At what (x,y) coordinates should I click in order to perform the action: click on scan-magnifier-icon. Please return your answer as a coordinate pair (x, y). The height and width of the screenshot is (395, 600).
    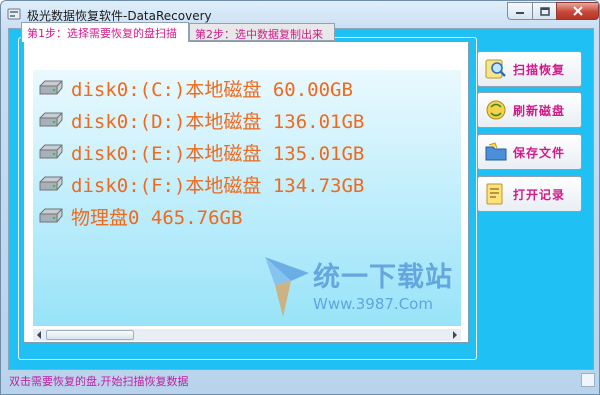
    Looking at the image, I should click on (495, 69).